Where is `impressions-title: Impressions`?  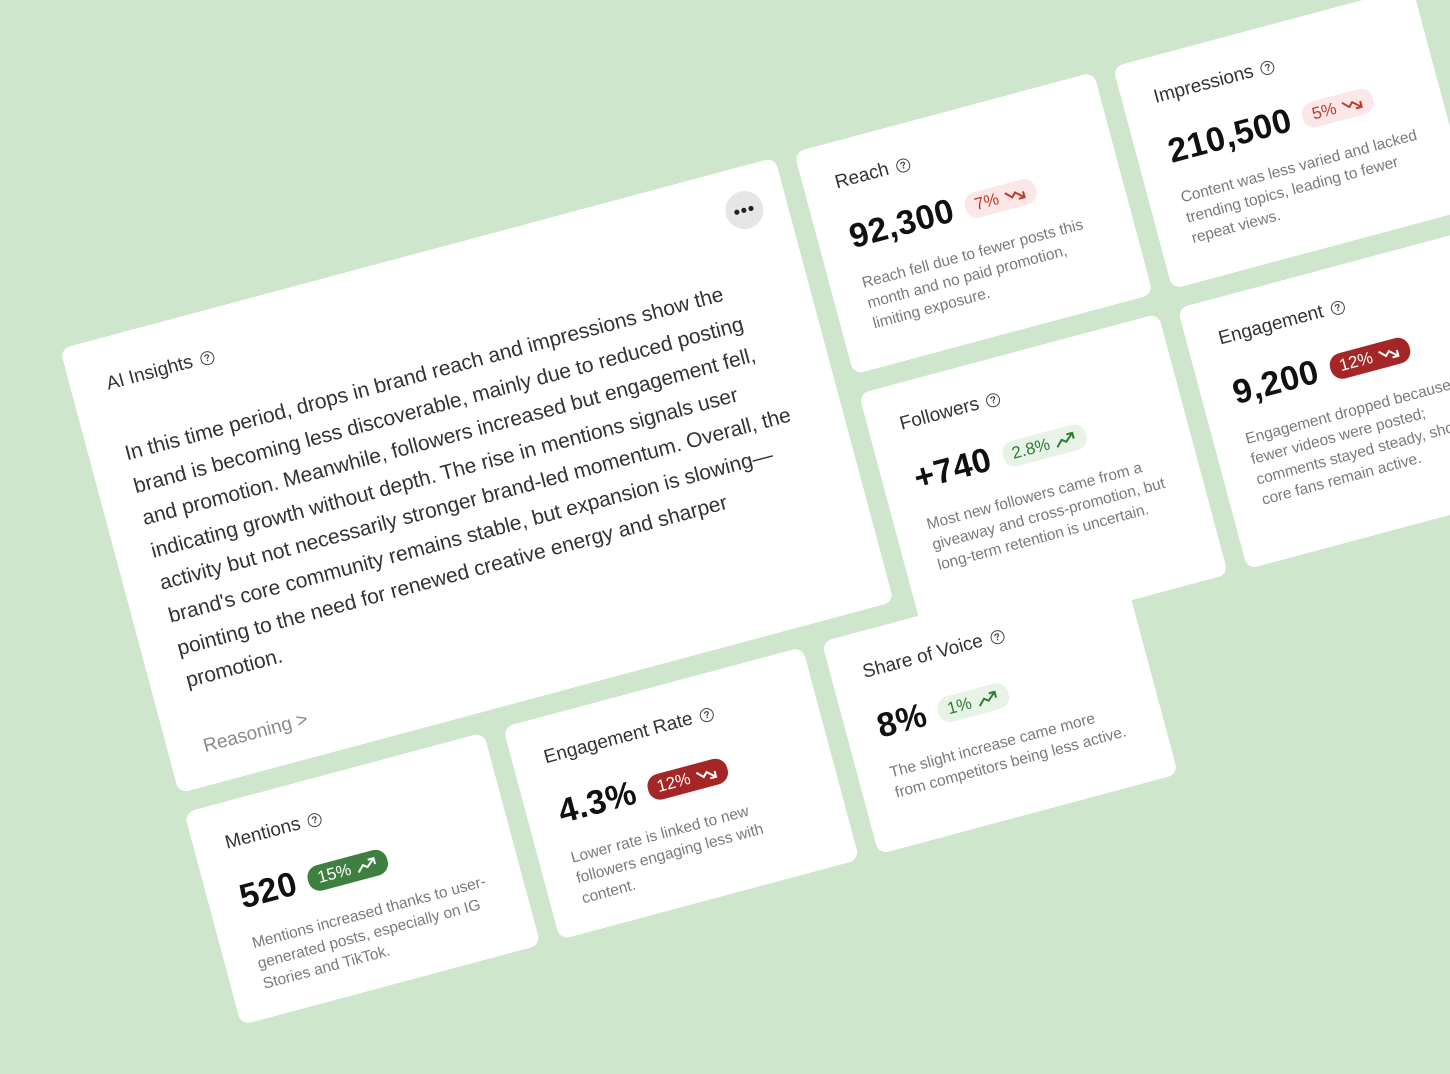
impressions-title: Impressions is located at coordinates (1203, 84).